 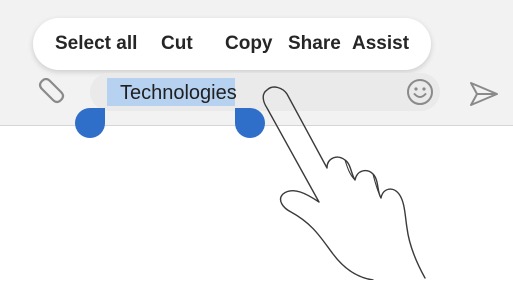 What do you see at coordinates (314, 44) in the screenshot?
I see `share-button: Share` at bounding box center [314, 44].